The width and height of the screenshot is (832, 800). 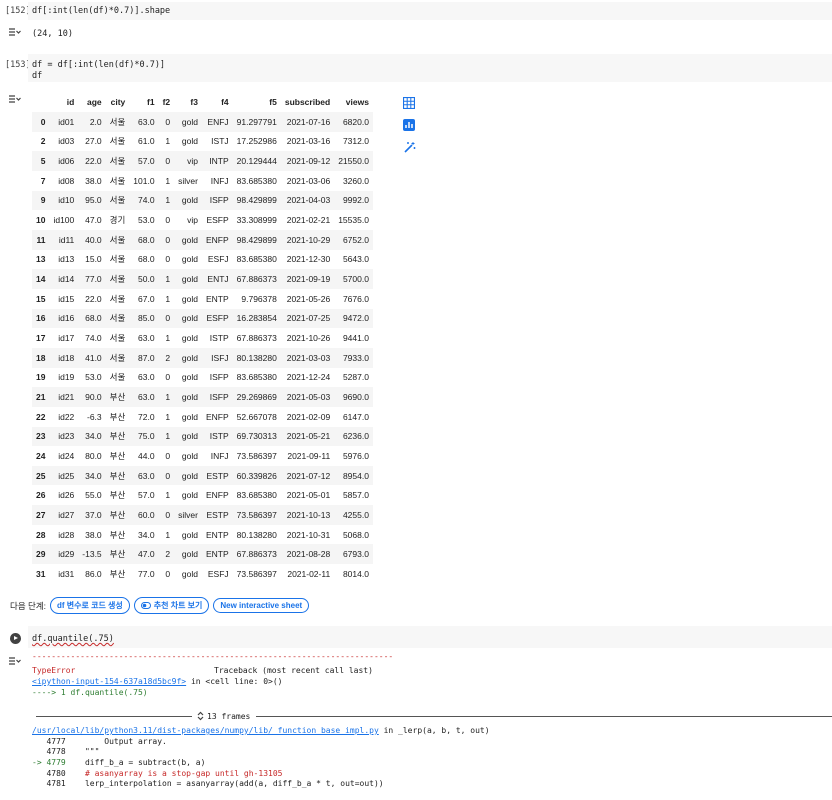 What do you see at coordinates (66, 141) in the screenshot?
I see `table-cell: id03` at bounding box center [66, 141].